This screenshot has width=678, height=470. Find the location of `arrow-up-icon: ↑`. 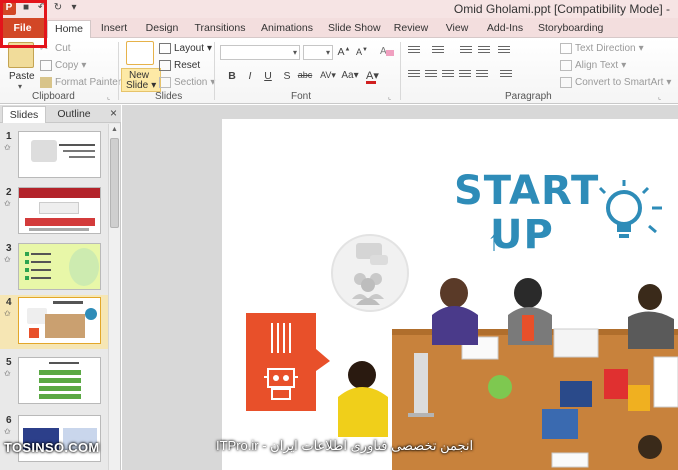

arrow-up-icon: ↑ is located at coordinates (494, 240).